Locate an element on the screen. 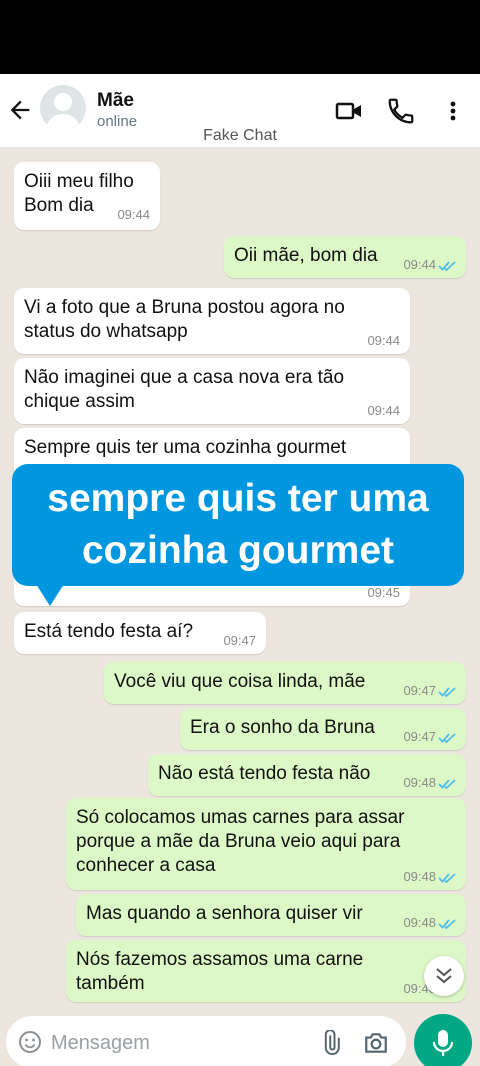  caption-overlay: sempre quis ter uma cozinha gourmet is located at coordinates (238, 525).